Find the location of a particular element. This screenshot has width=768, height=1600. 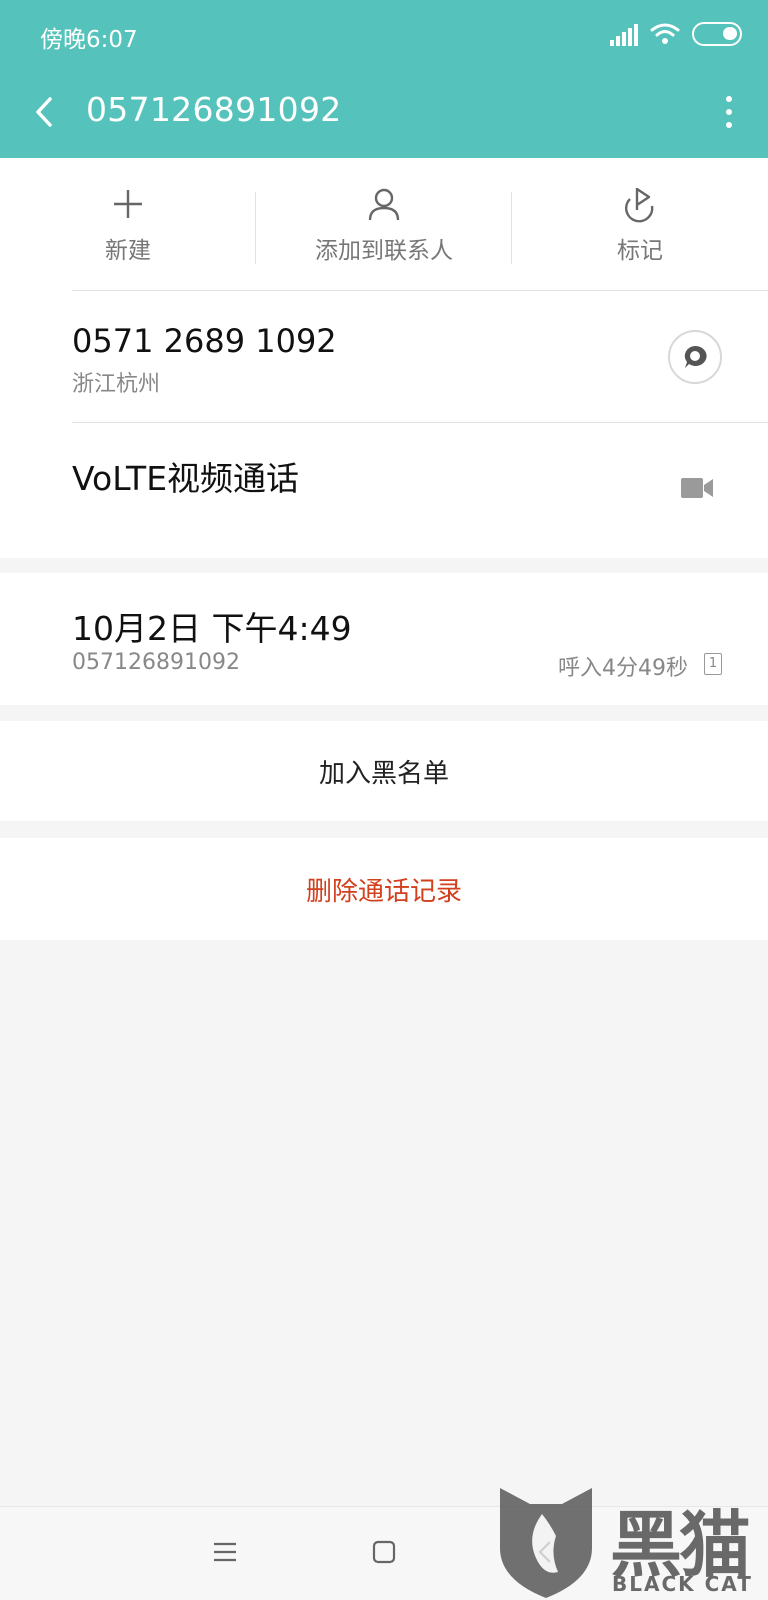

video-camera-icon is located at coordinates (697, 488).